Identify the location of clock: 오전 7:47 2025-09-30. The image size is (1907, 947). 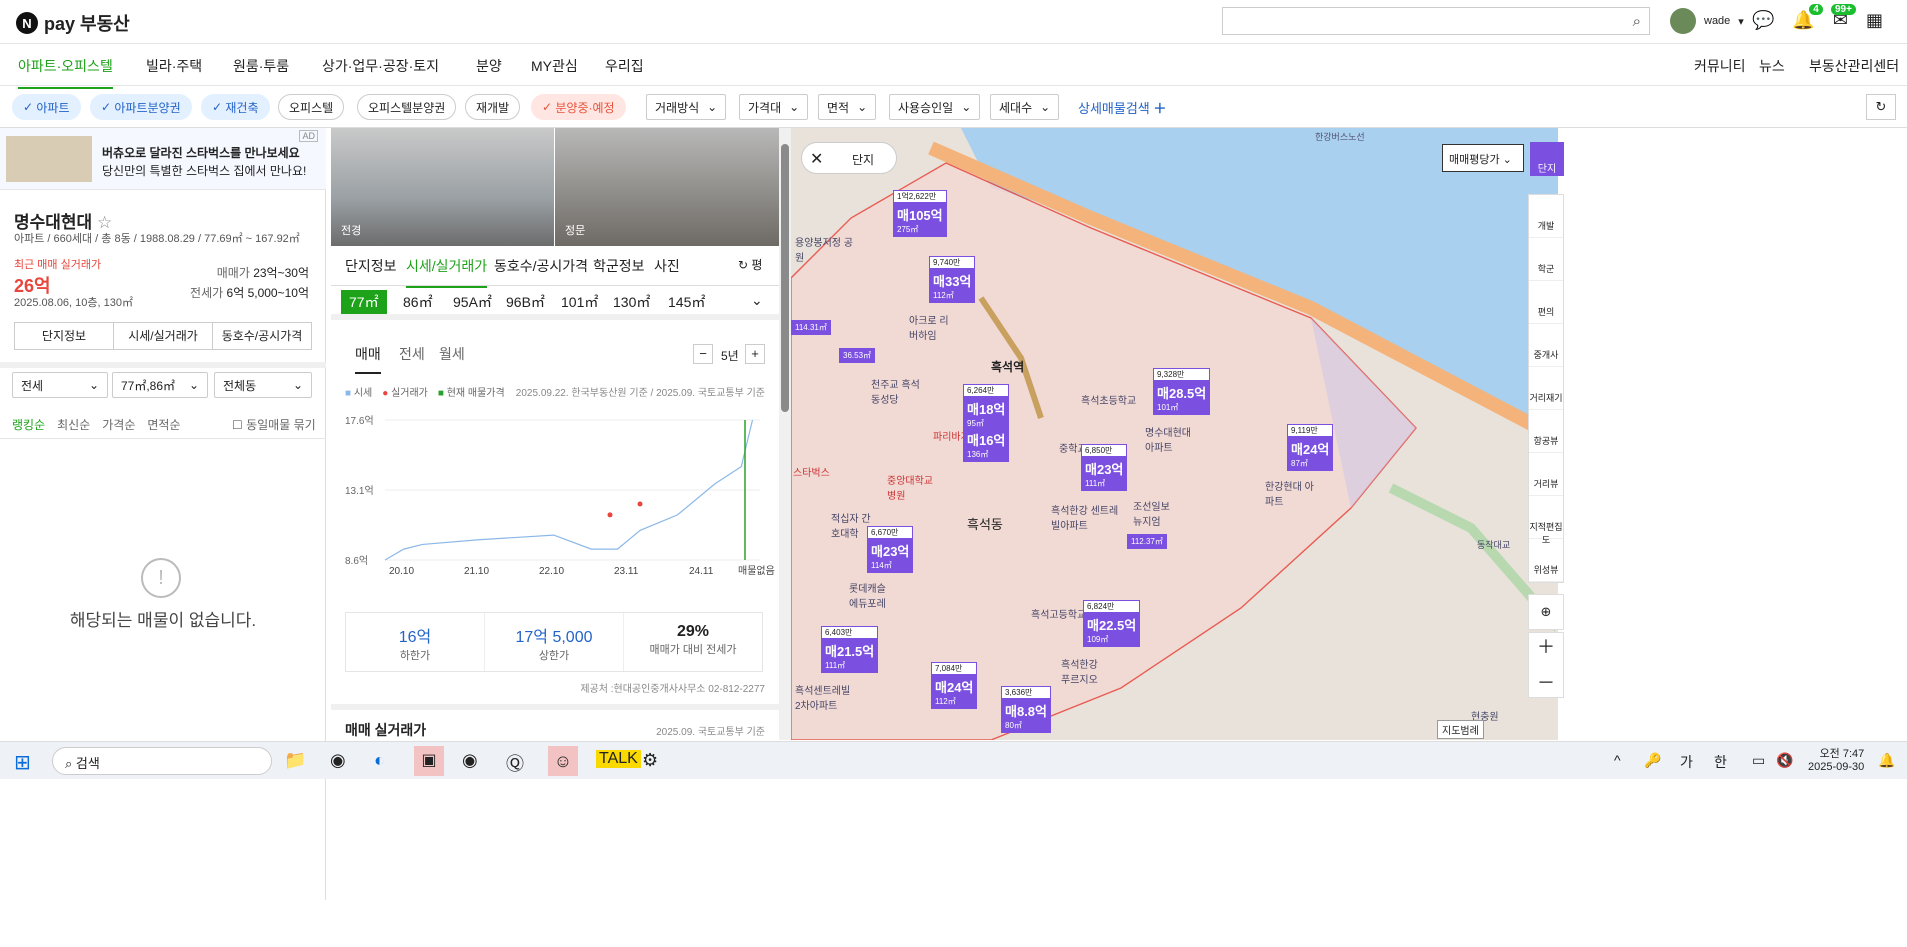
(1836, 759).